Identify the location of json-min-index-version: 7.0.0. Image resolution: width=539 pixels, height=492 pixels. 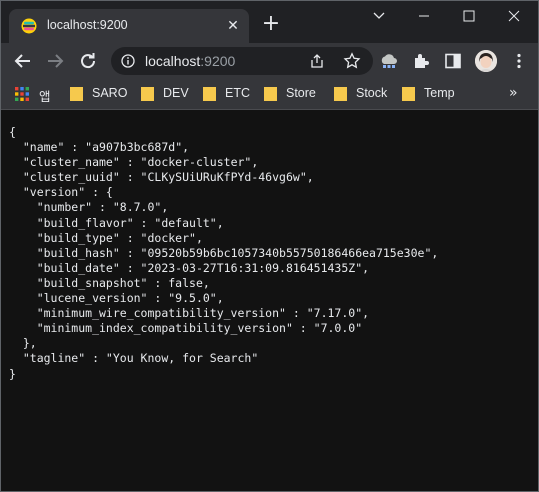
(338, 328).